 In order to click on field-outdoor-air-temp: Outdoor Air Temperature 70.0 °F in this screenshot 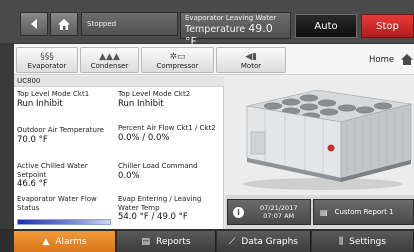, I will do `click(67, 136)`.